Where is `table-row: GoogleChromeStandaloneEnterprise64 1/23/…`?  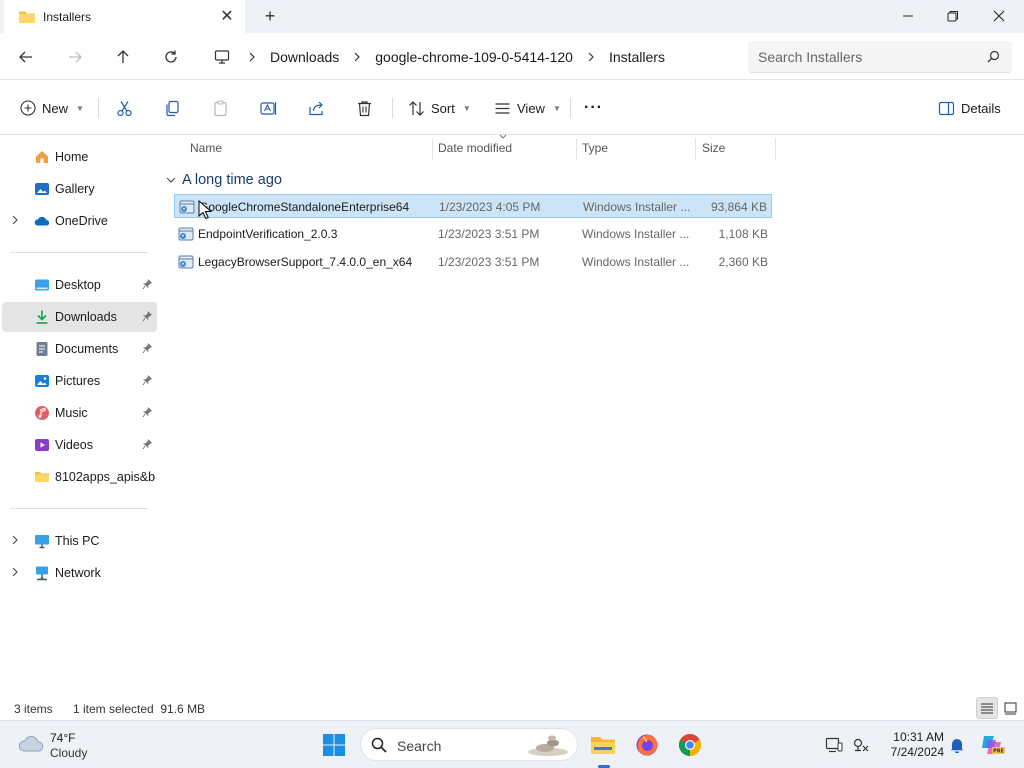
table-row: GoogleChromeStandaloneEnterprise64 1/23/… is located at coordinates (473, 206).